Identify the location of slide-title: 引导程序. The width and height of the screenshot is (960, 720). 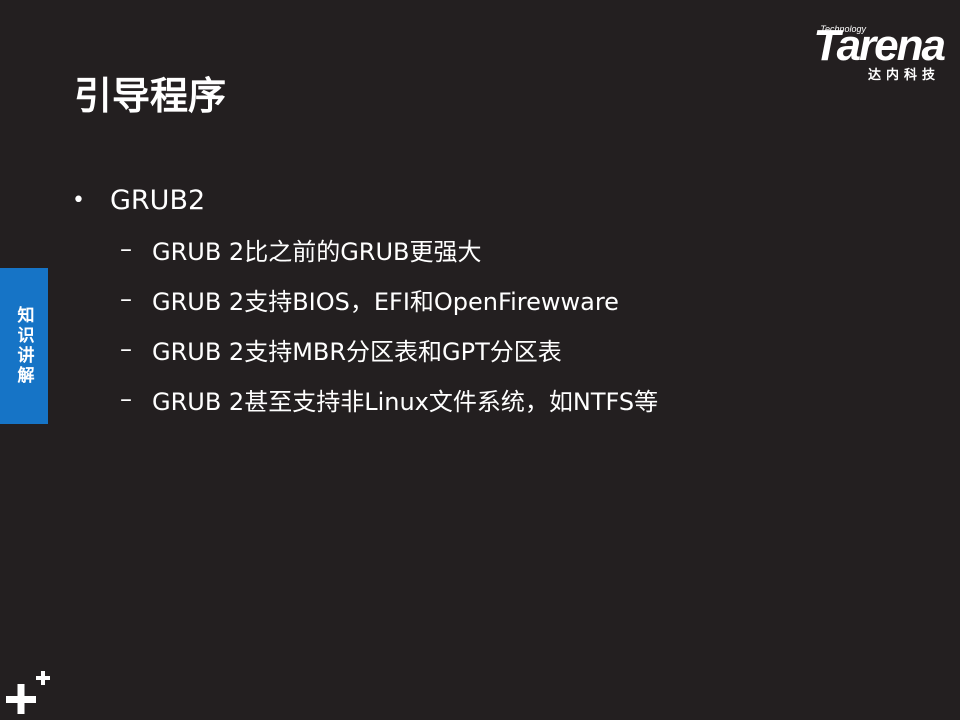
(150, 96).